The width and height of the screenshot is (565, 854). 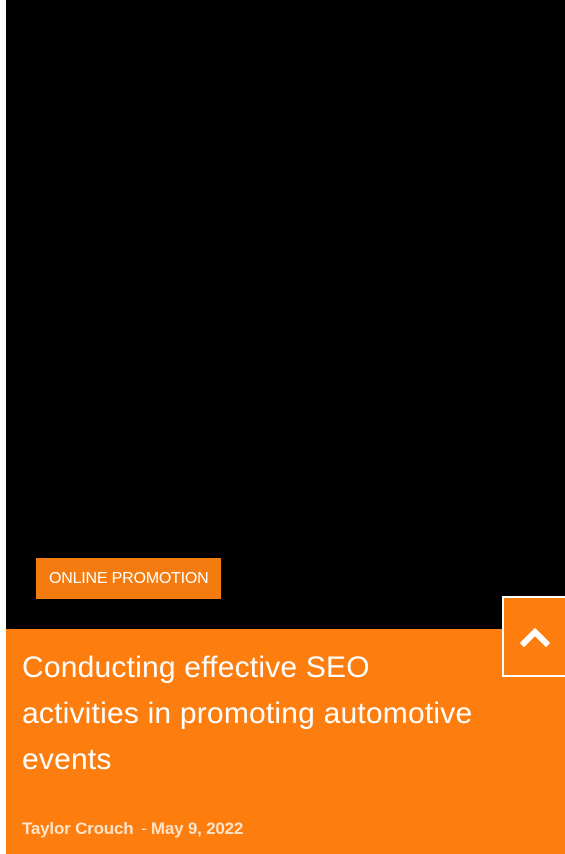 I want to click on category-badge: ONLINE PROMOTION, so click(x=129, y=578).